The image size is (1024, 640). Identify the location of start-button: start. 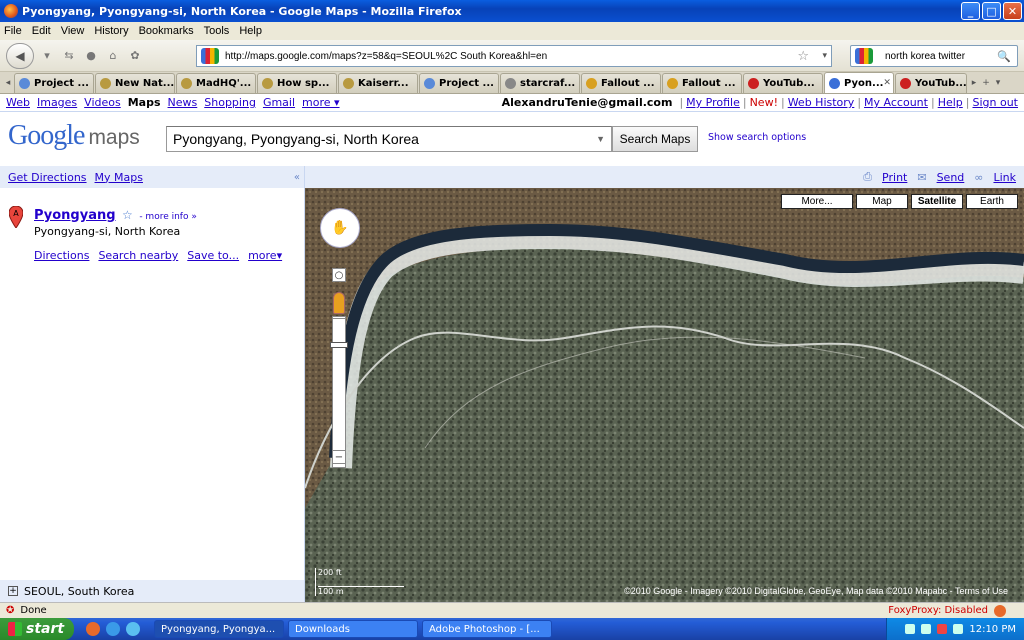
(37, 629).